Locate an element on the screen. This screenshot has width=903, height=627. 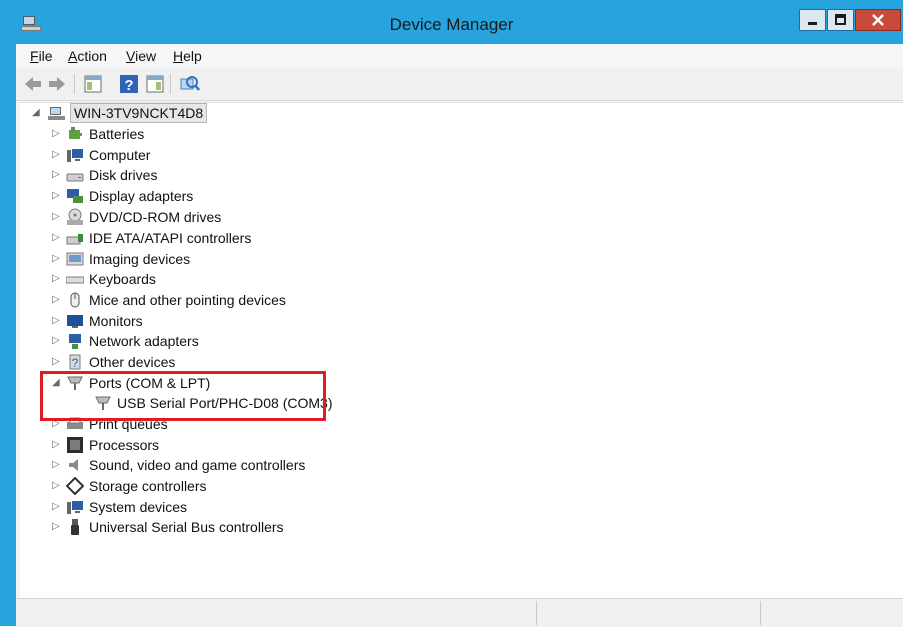
tree-item-keyboards: ▷ Keyboards is located at coordinates (202, 279).